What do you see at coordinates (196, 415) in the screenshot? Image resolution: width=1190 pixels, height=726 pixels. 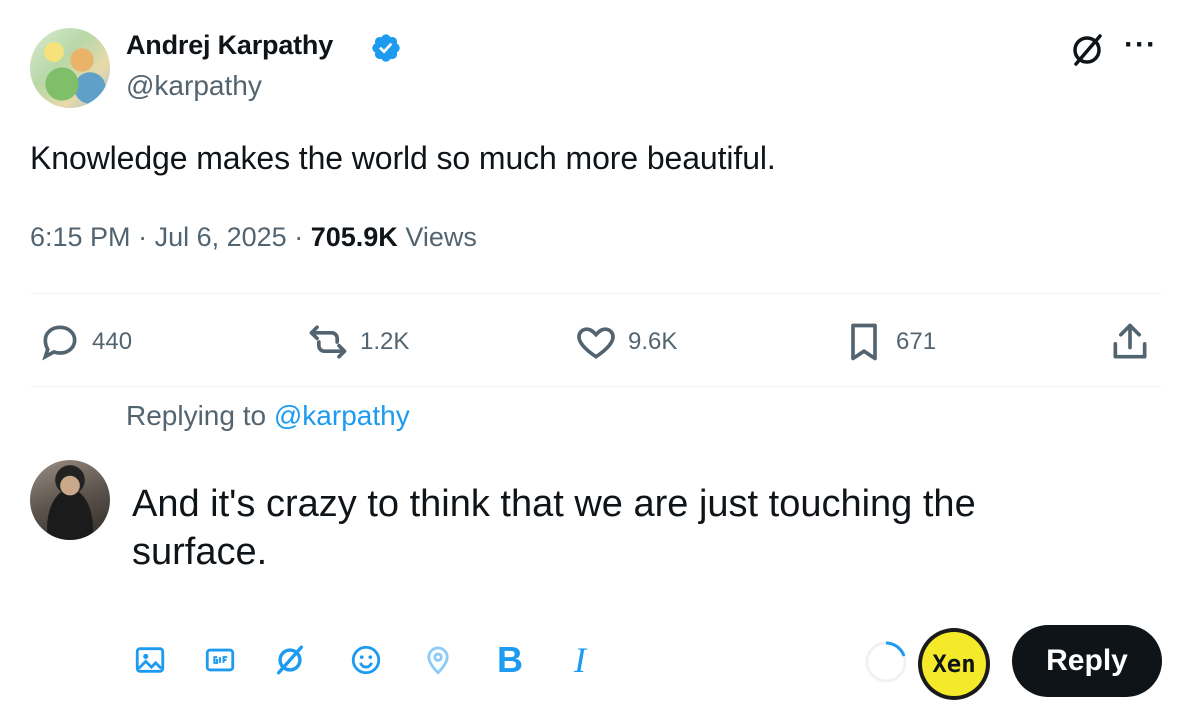 I see `replying-prefix: Replying to` at bounding box center [196, 415].